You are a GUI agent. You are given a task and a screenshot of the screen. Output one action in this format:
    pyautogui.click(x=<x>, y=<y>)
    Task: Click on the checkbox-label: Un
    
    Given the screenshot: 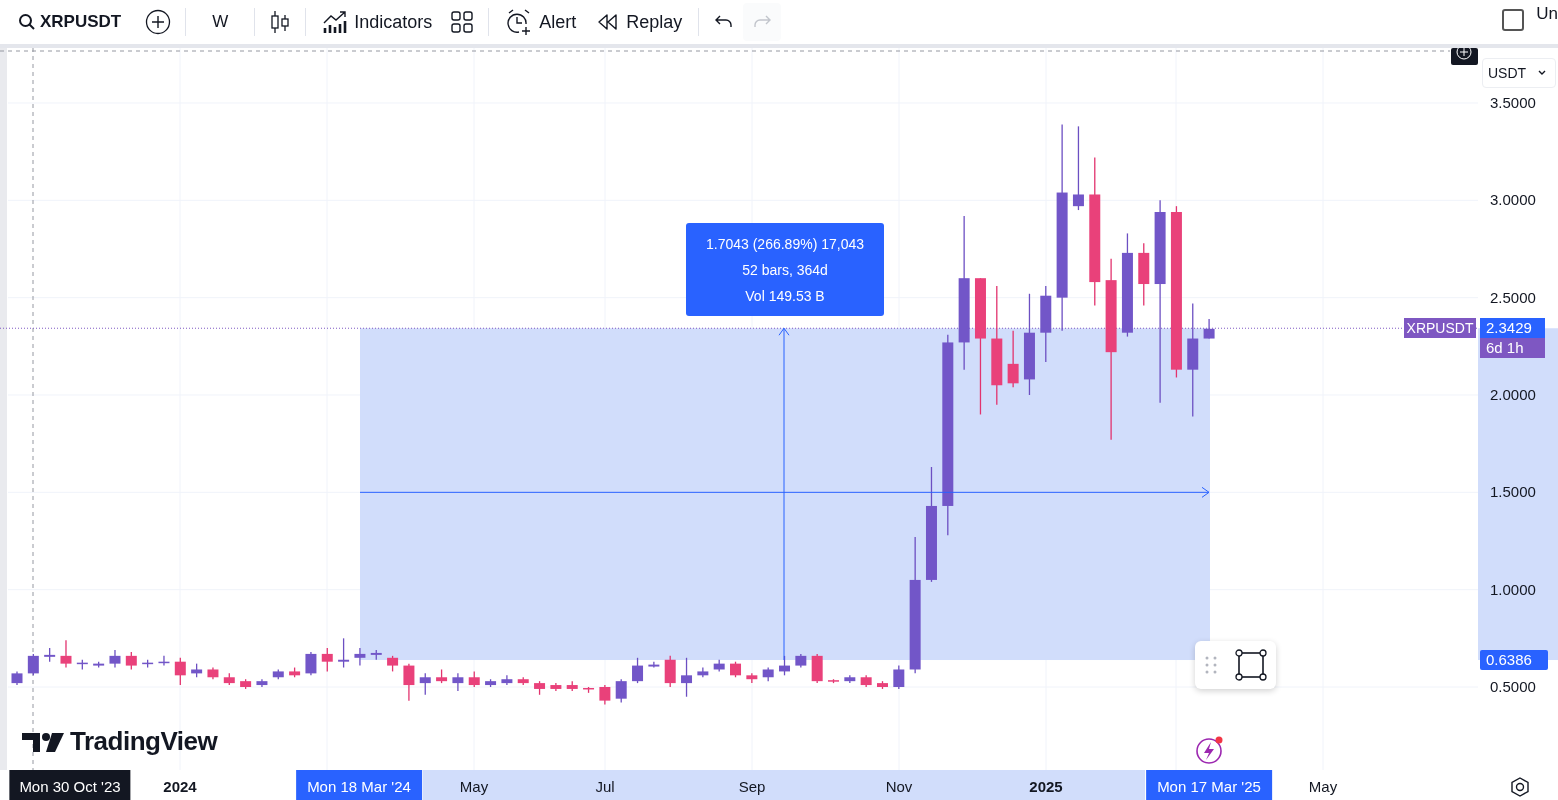 What is the action you would take?
    pyautogui.click(x=1547, y=14)
    